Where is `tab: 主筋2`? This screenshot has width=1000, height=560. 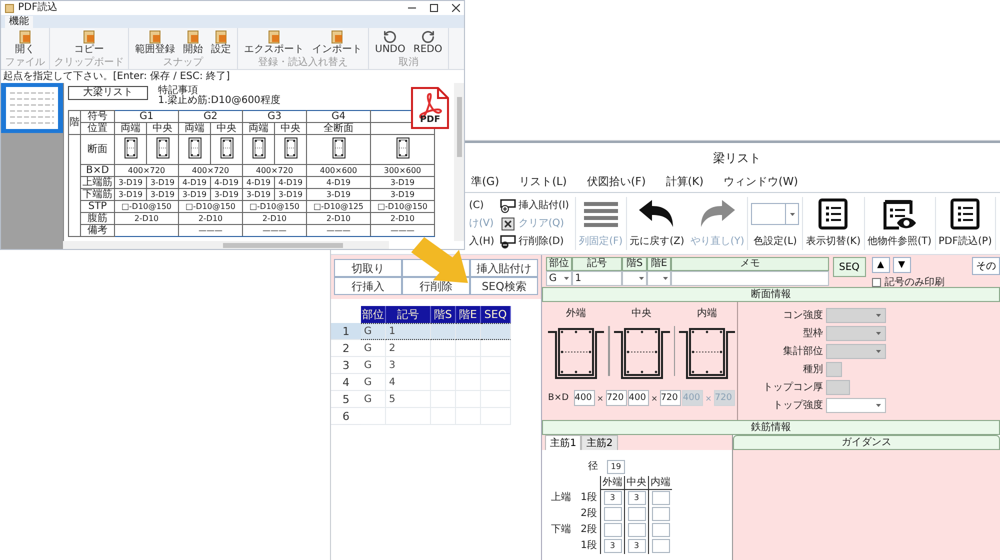 tab: 主筋2 is located at coordinates (599, 442).